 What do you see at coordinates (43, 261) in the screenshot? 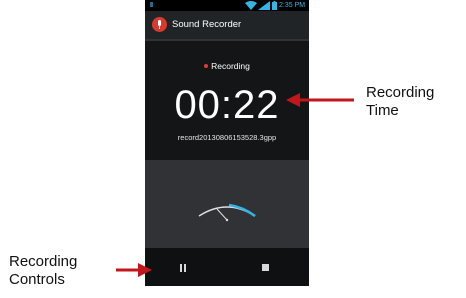
I see `recording-controls-label-line1: Recording` at bounding box center [43, 261].